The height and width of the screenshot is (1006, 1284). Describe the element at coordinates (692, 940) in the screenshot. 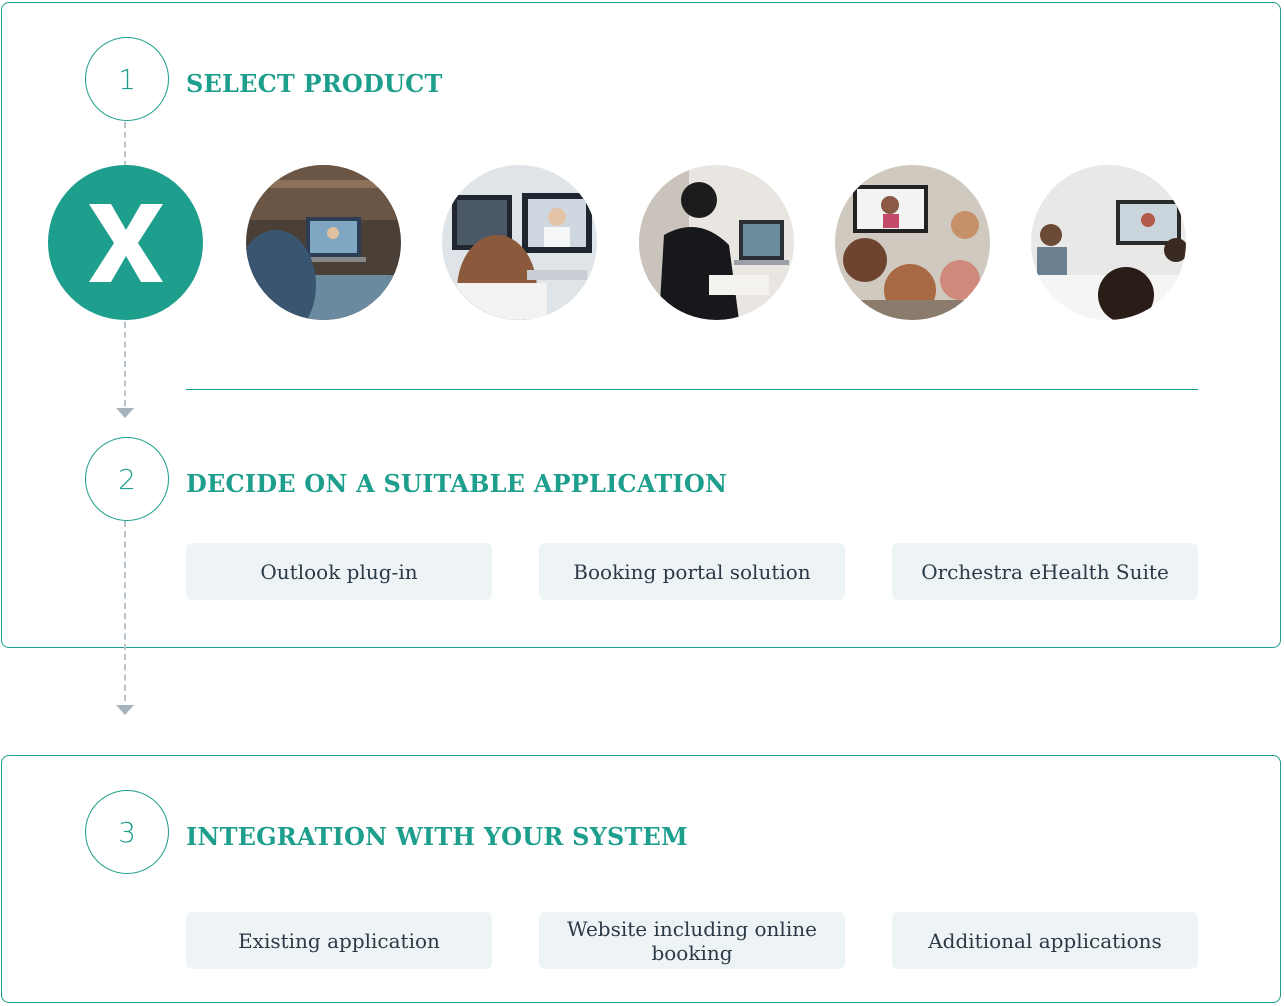

I see `option-website-online-booking: Website including online booking` at that location.